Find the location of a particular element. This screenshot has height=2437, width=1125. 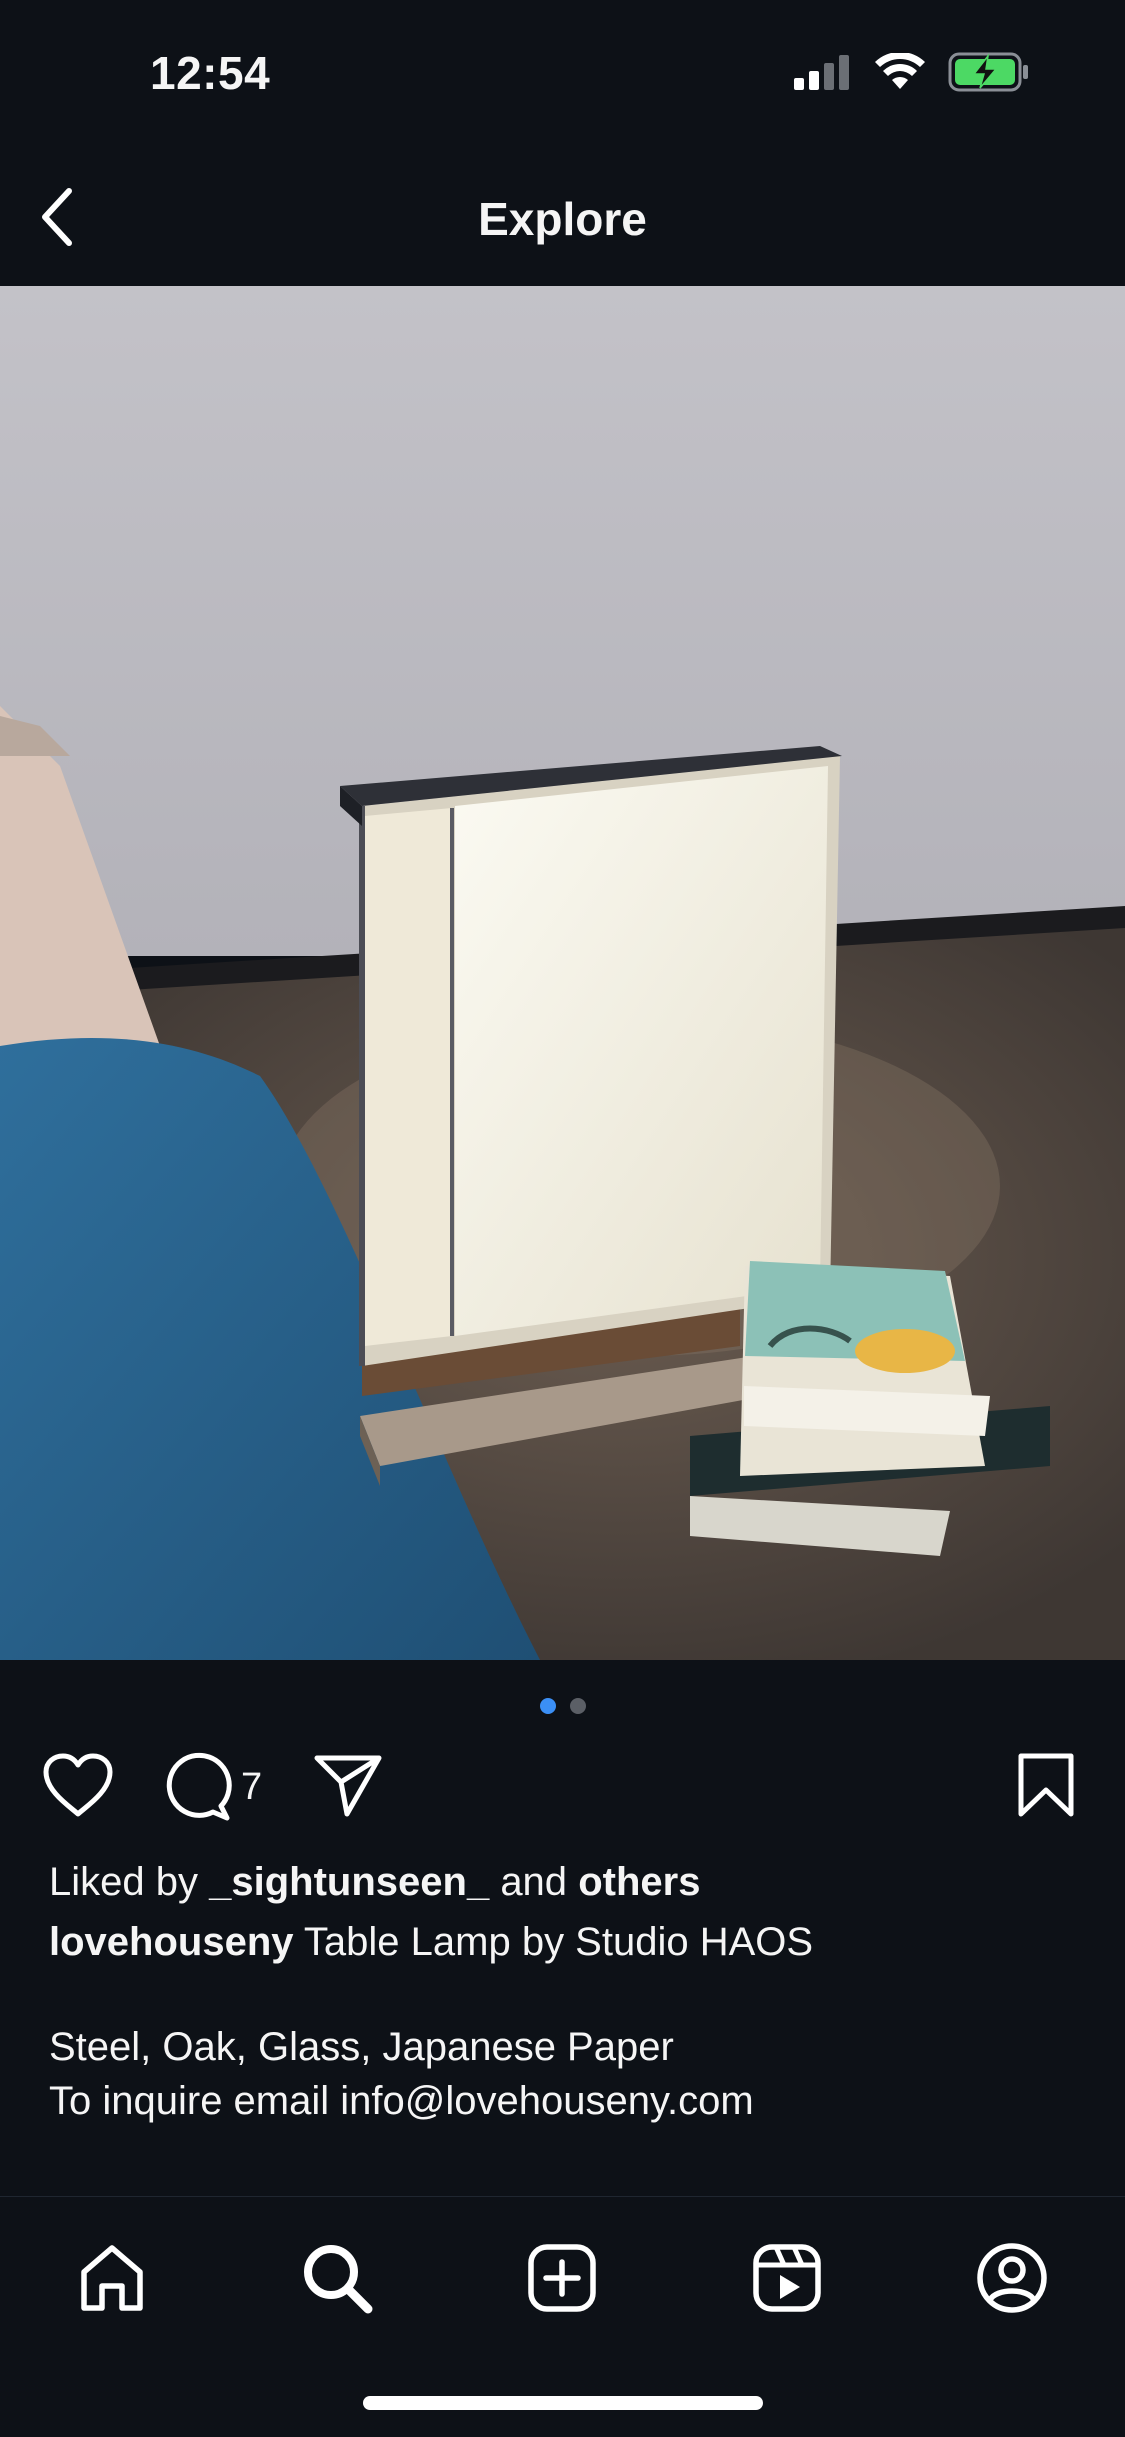

status-icons is located at coordinates (912, 72).